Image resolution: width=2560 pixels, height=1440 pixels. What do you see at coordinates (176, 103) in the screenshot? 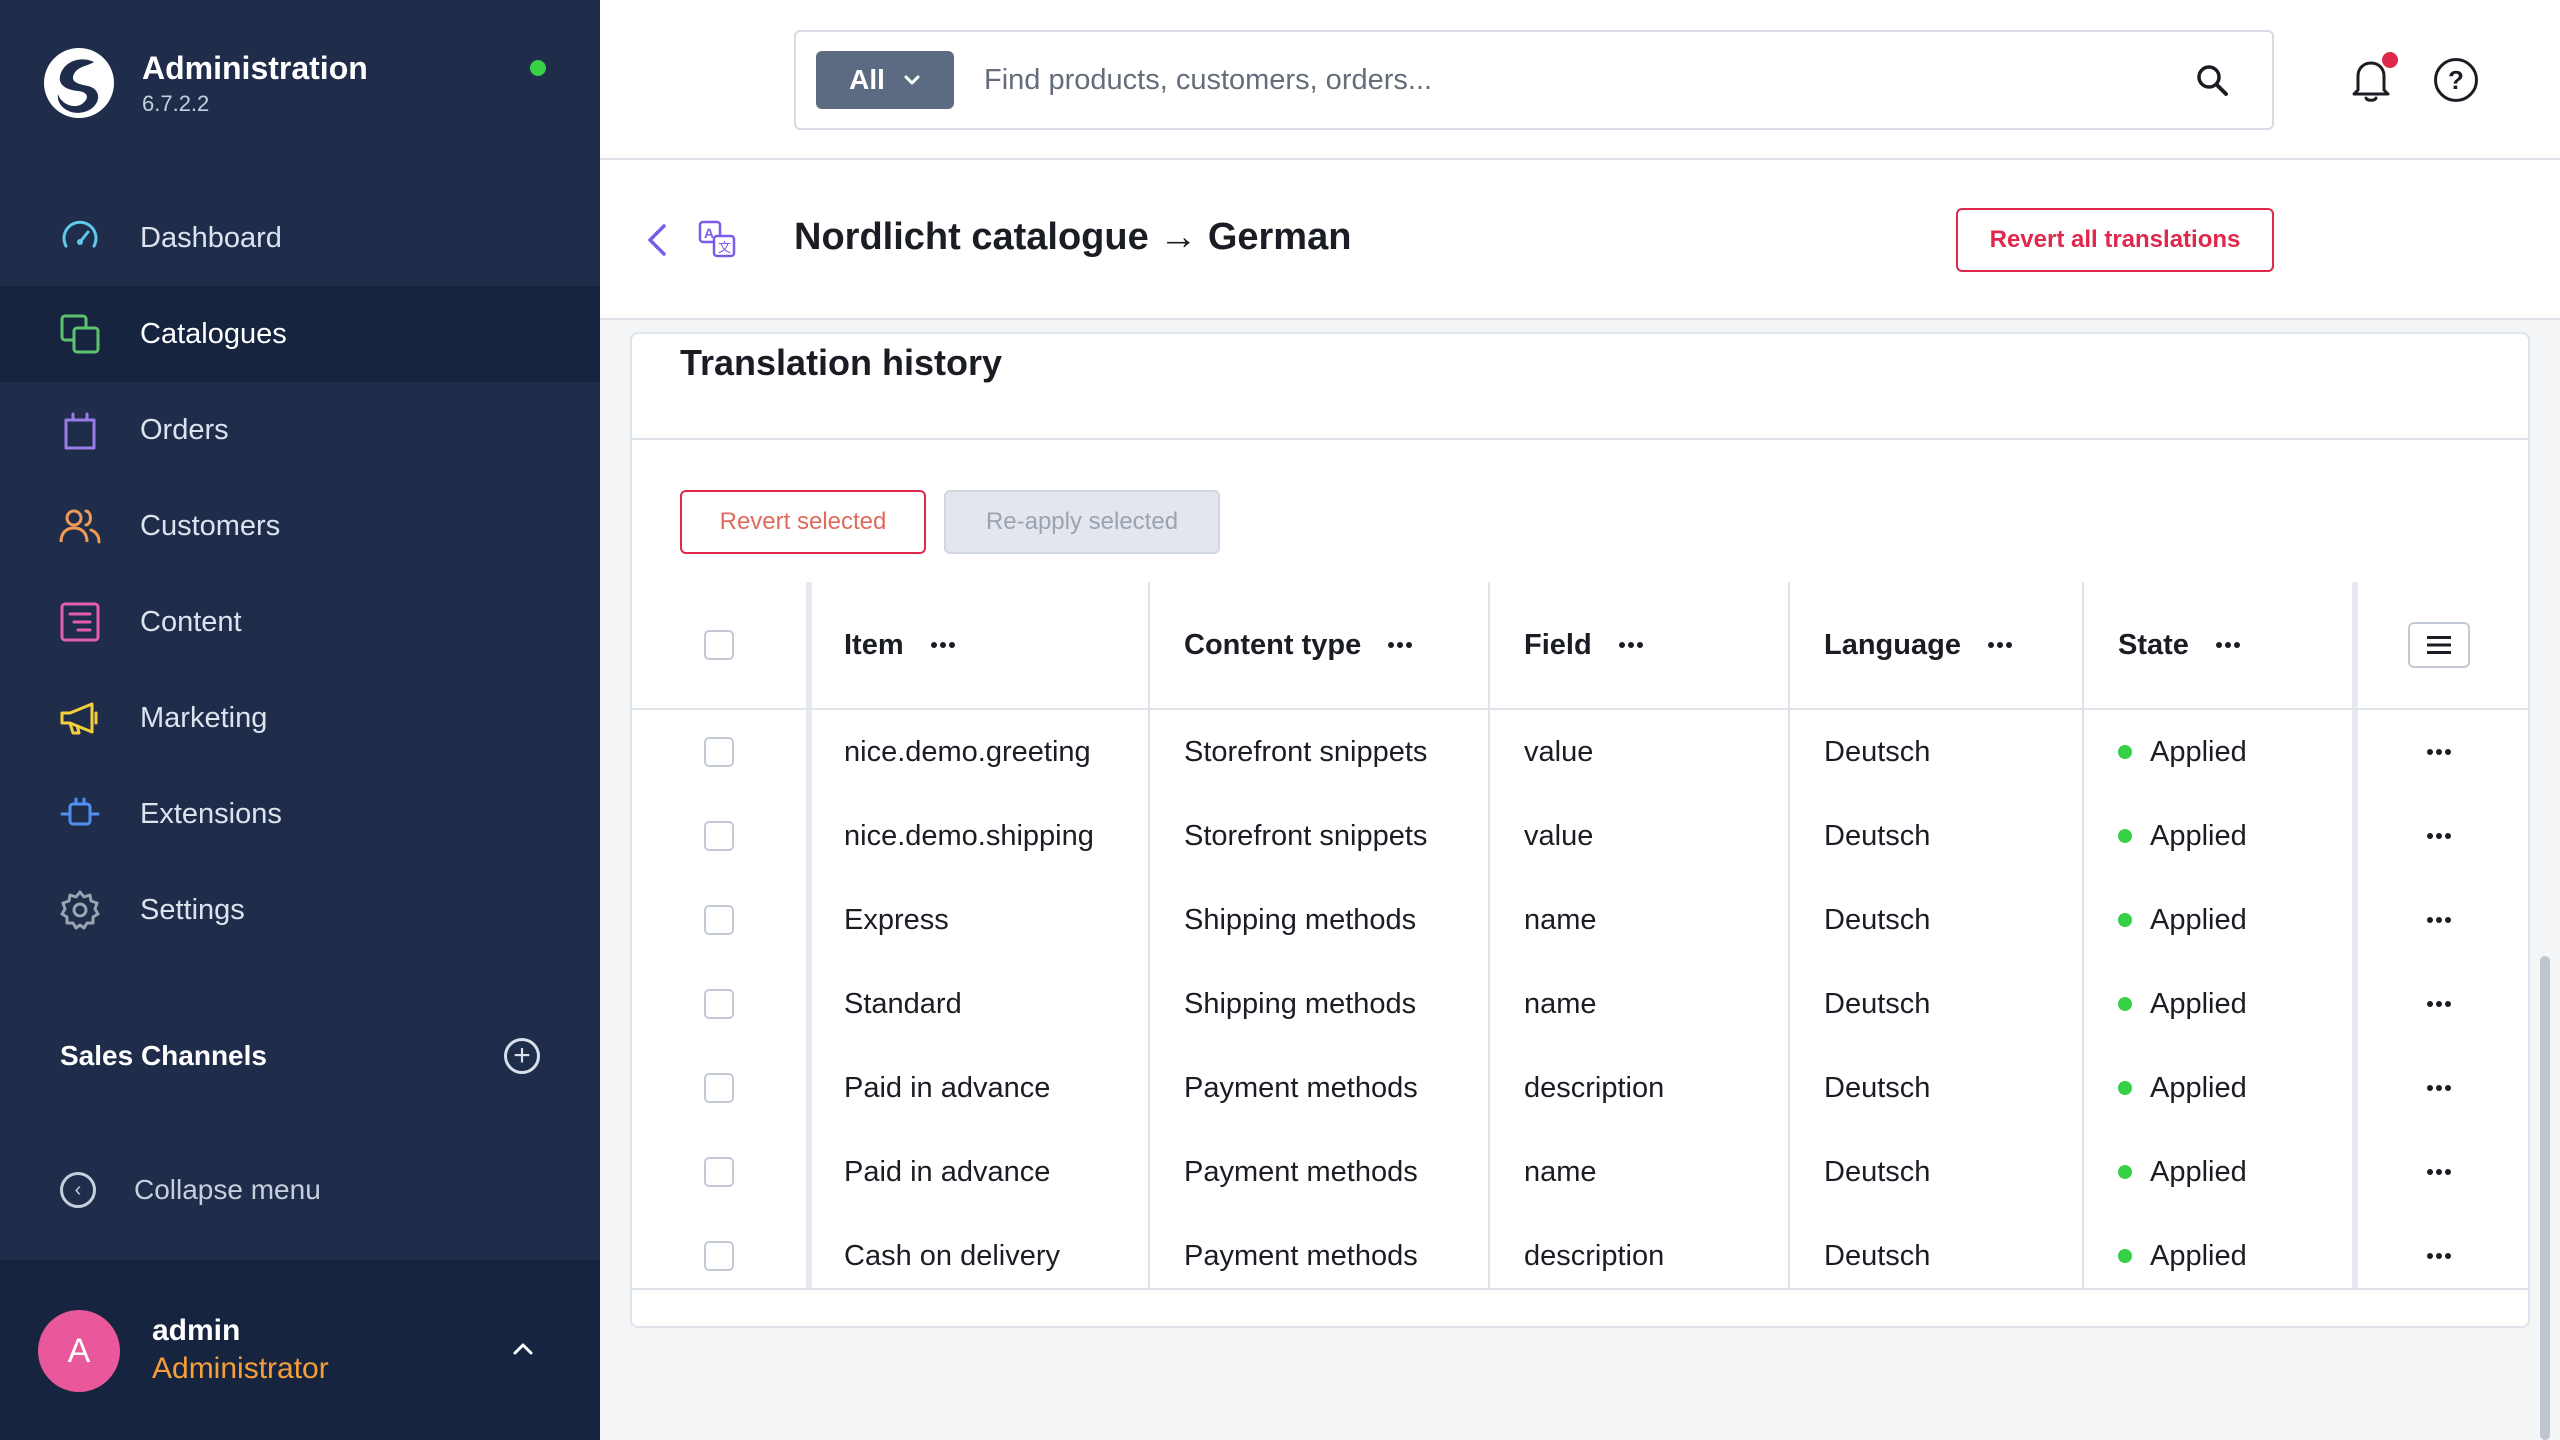
I see `brand-version: 6.7.2.2` at bounding box center [176, 103].